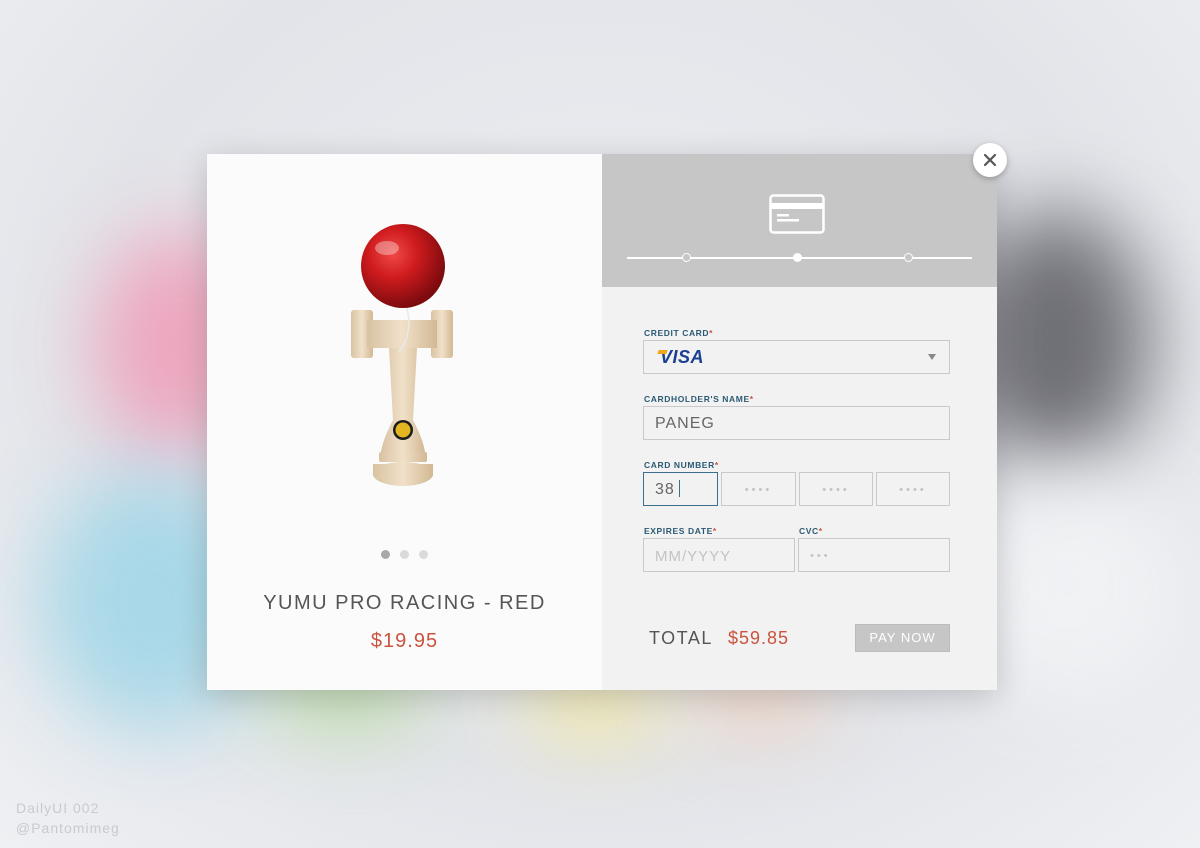 This screenshot has width=1200, height=848. Describe the element at coordinates (685, 423) in the screenshot. I see `cardholder-name-value: PANEG` at that location.